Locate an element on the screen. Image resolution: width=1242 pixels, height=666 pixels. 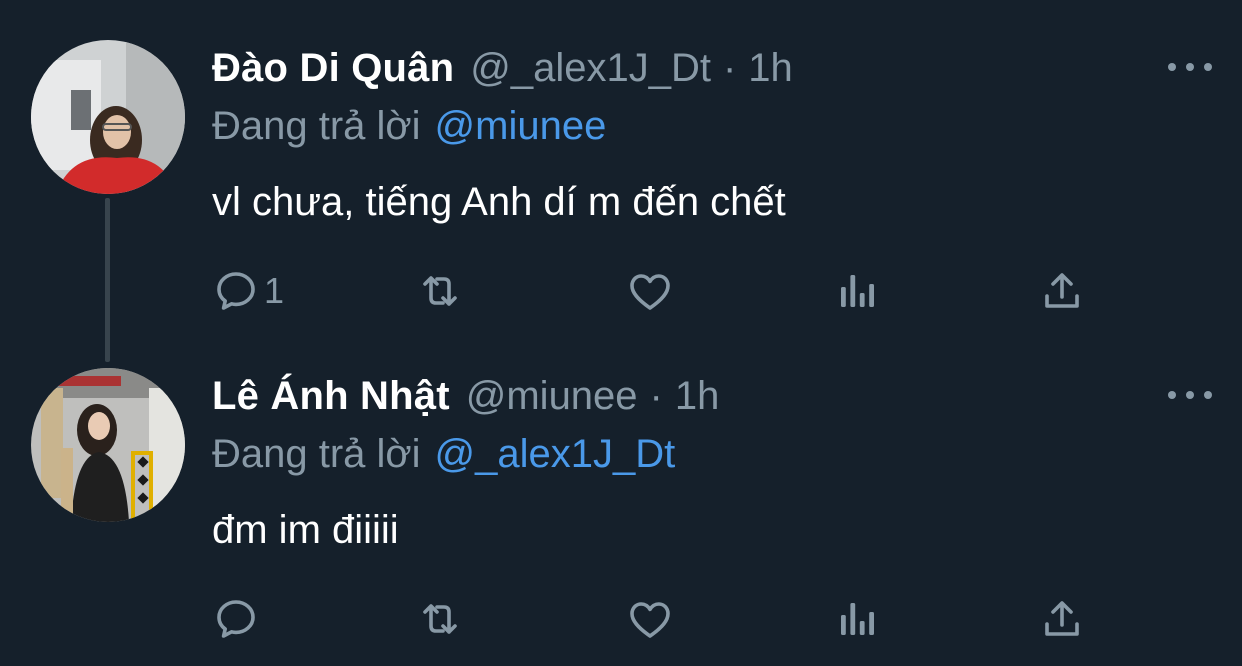
action-bar: 1 is located at coordinates (621, 291).